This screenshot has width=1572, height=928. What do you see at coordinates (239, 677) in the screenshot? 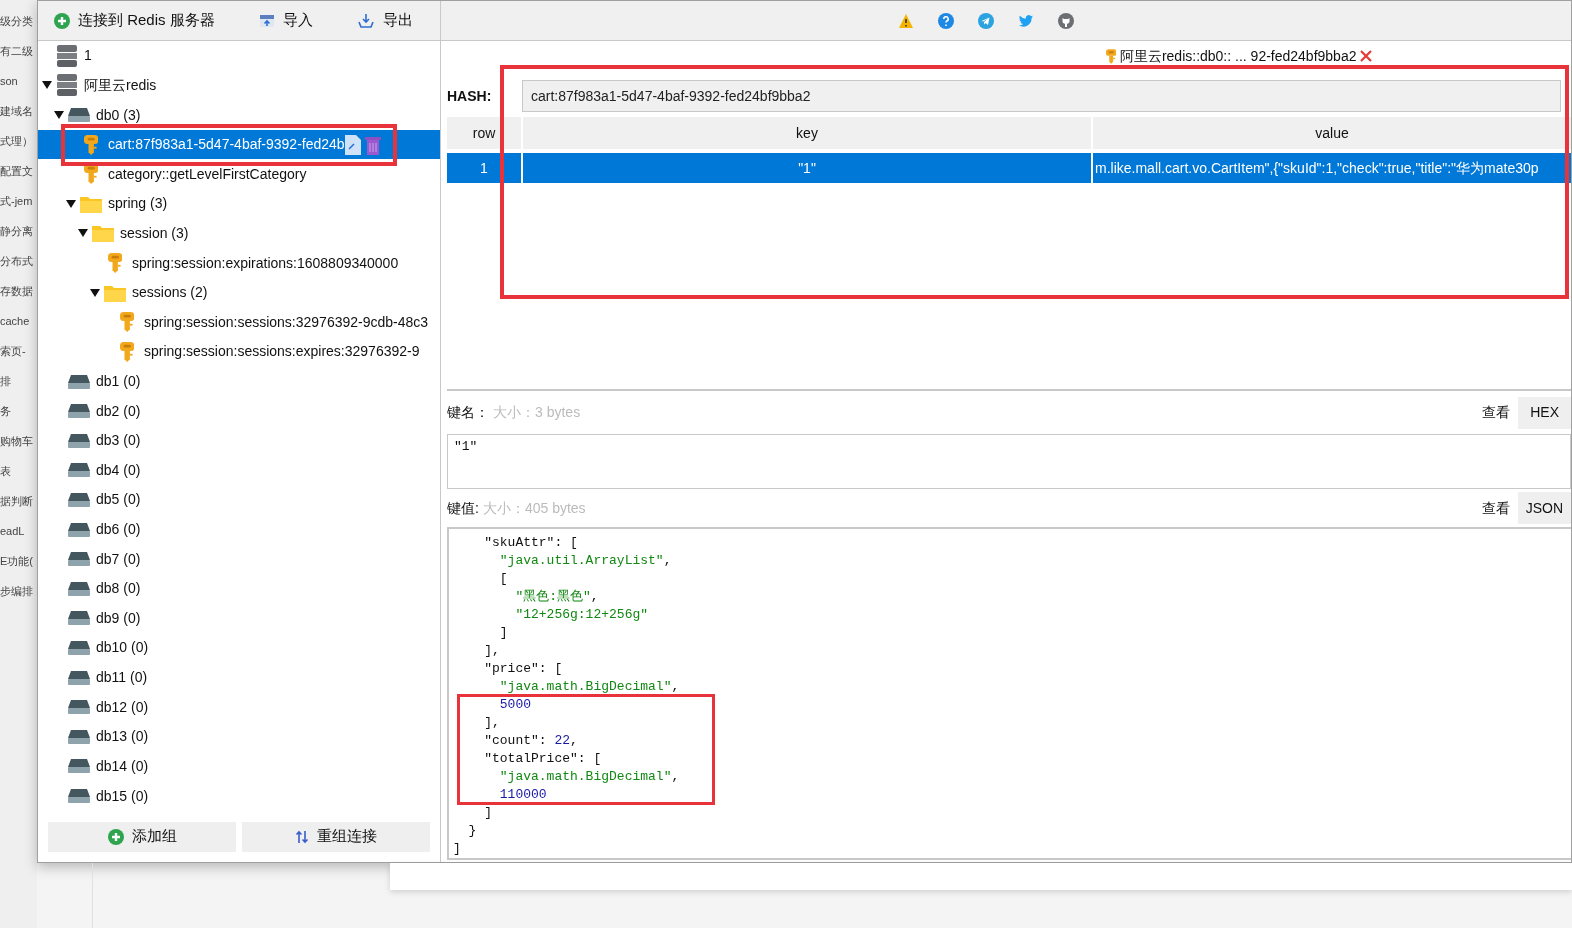
I see `tree-item: db11 (0)` at bounding box center [239, 677].